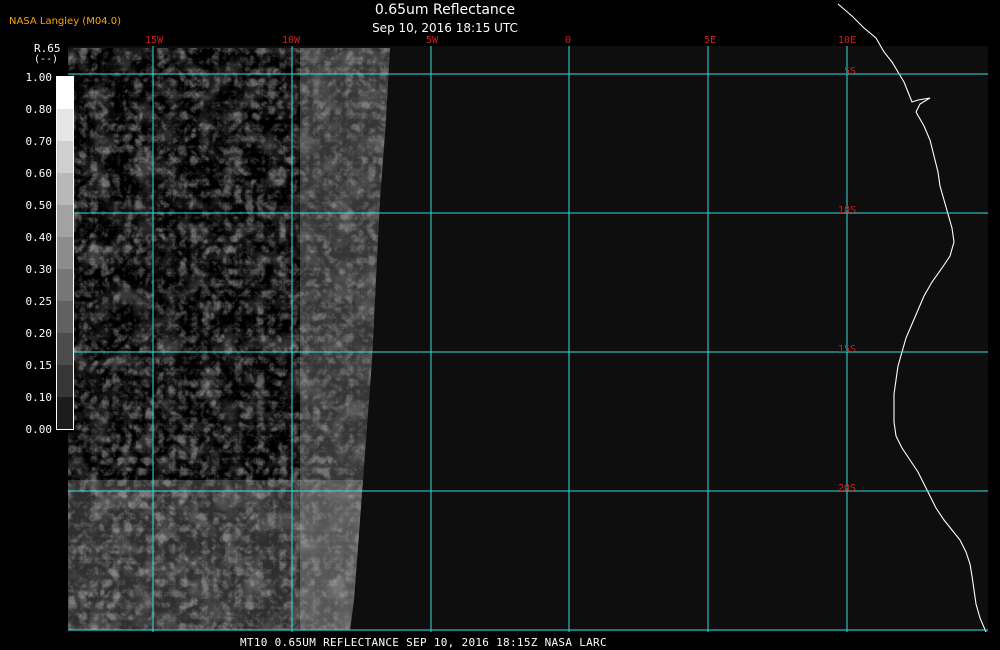 This screenshot has width=1000, height=650. Describe the element at coordinates (39, 205) in the screenshot. I see `legend-tick: 0.50` at that location.